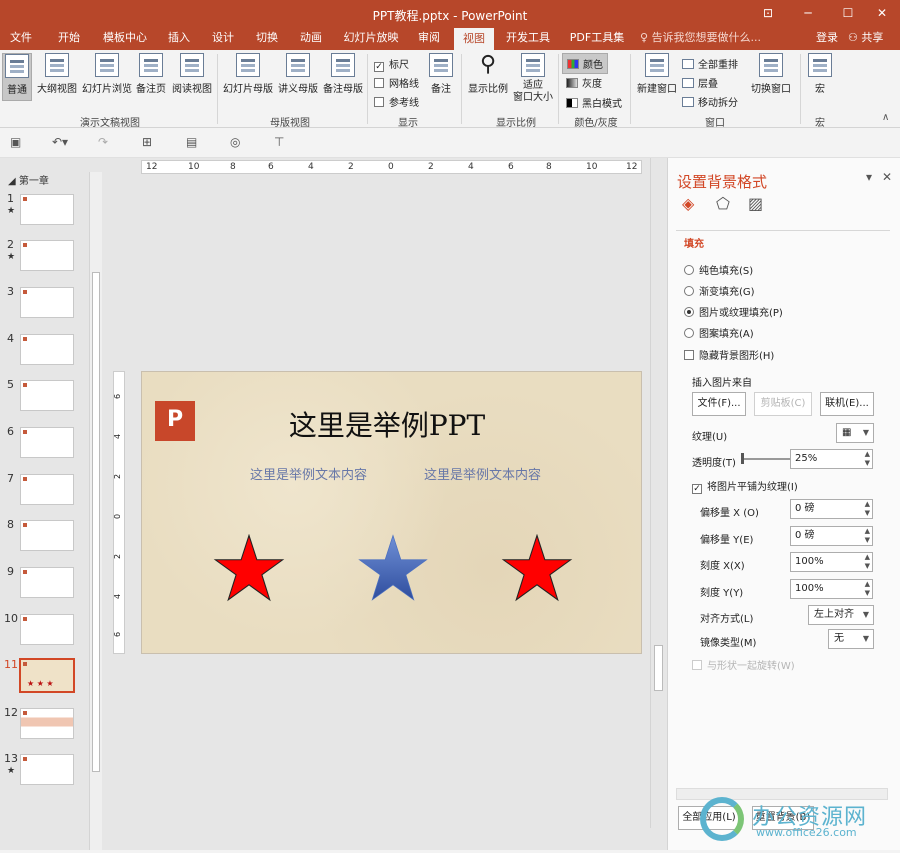  What do you see at coordinates (733, 311) in the screenshot?
I see `picture-texture-fill-radio: 图片或纹理填充(P)` at bounding box center [733, 311].